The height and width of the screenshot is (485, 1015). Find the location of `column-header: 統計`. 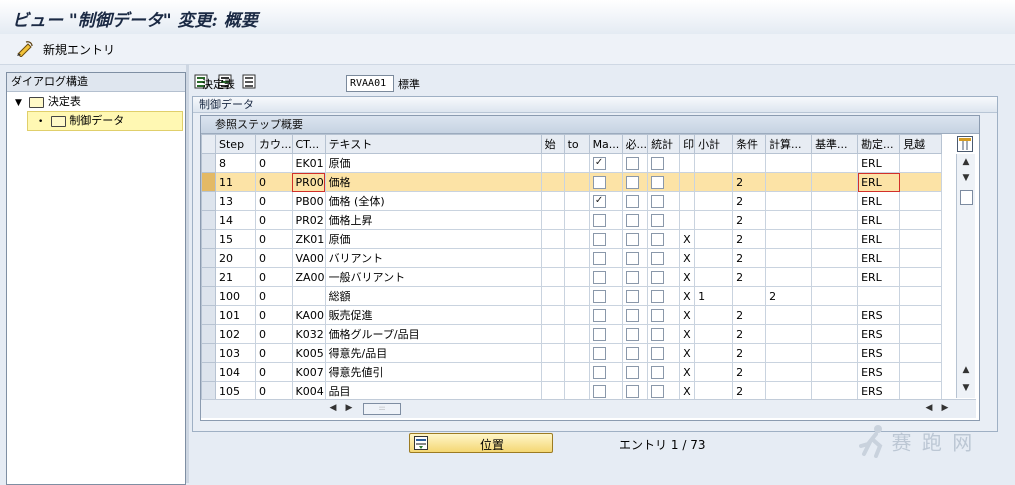

column-header: 統計 is located at coordinates (664, 144).